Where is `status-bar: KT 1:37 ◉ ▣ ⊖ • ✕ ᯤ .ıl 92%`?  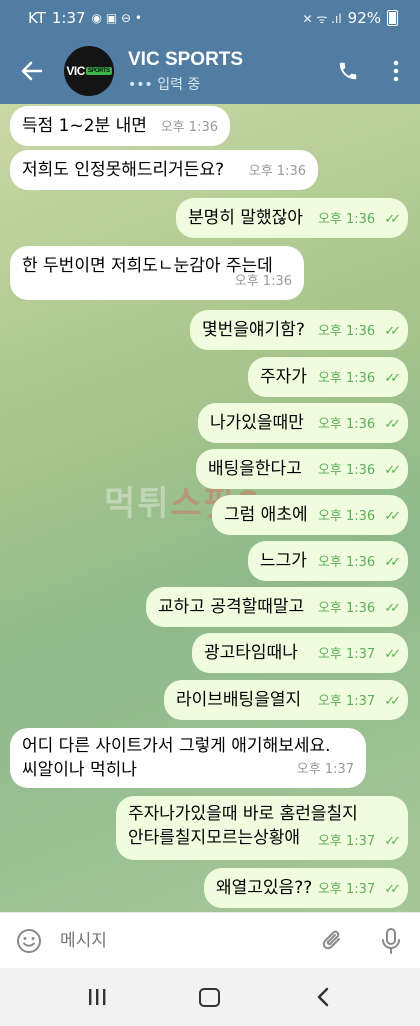 status-bar: KT 1:37 ◉ ▣ ⊖ • ✕ ᯤ .ıl 92% is located at coordinates (210, 18).